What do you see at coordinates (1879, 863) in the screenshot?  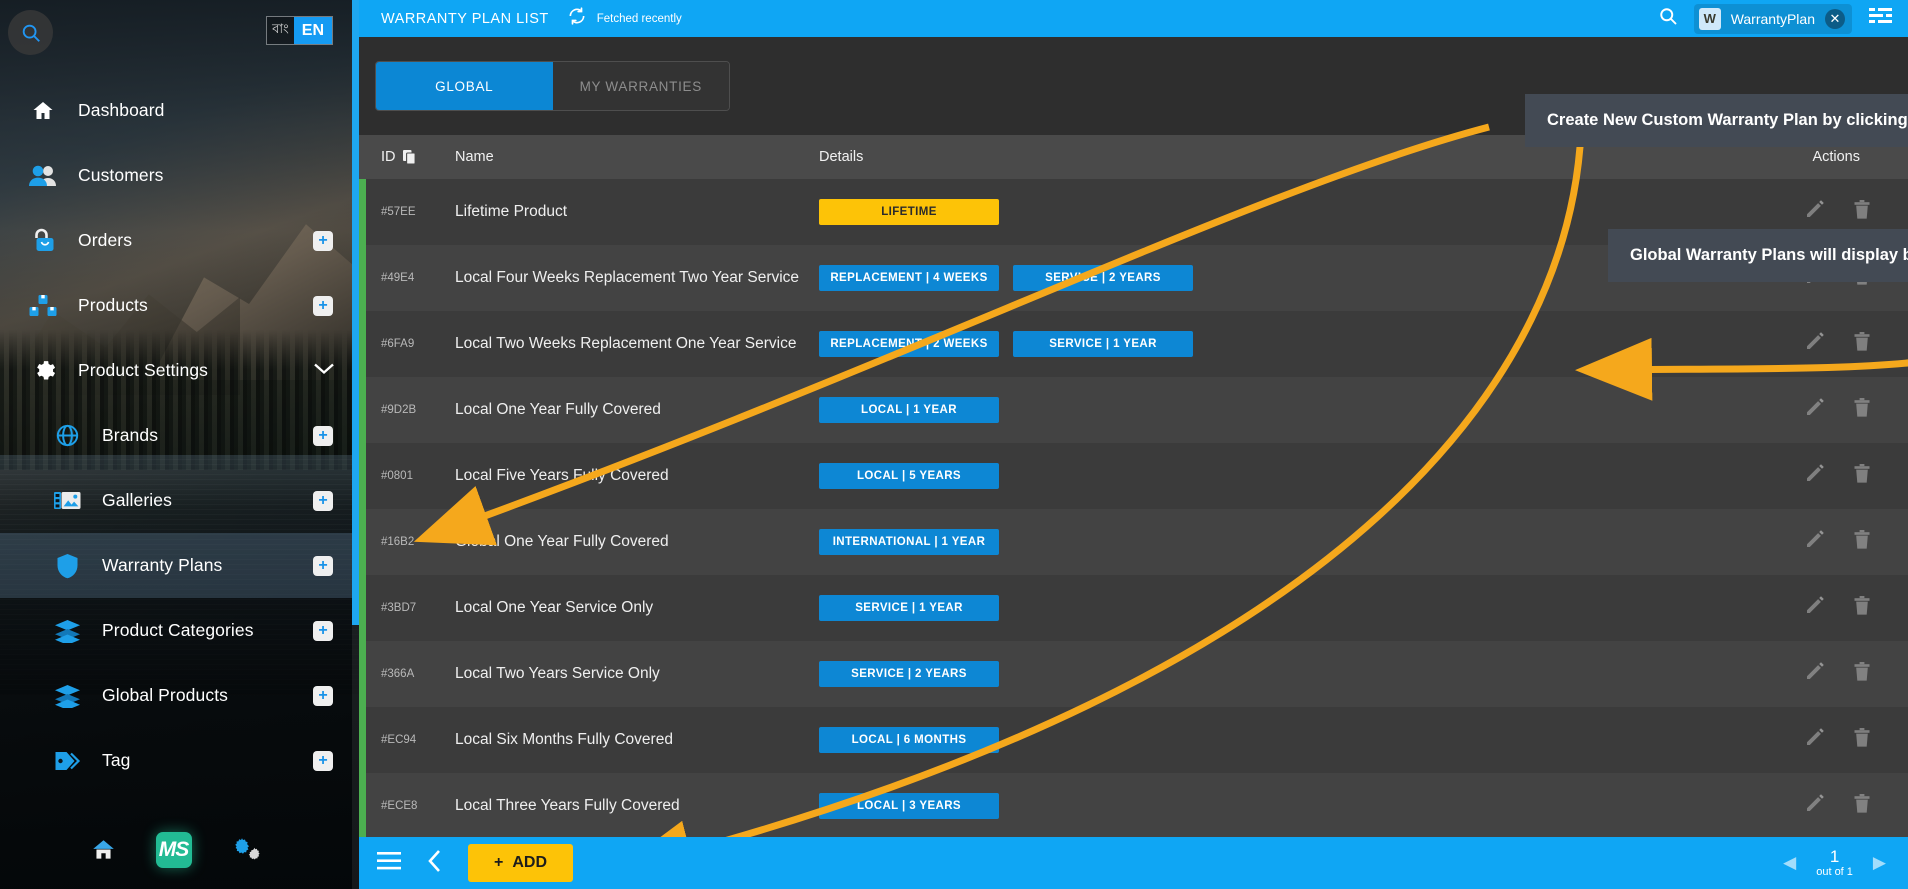 I see `pagination-next-button: ▶` at bounding box center [1879, 863].